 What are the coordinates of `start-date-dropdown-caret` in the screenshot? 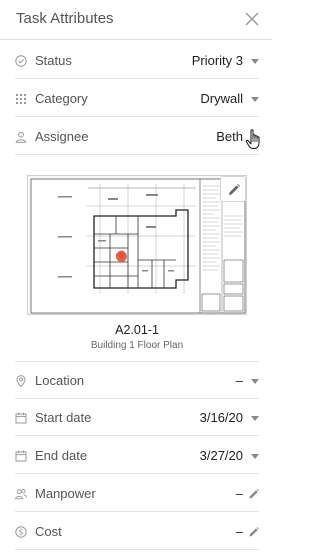 It's located at (255, 418).